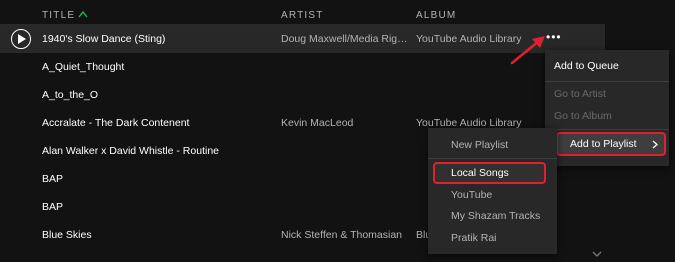  Describe the element at coordinates (436, 15) in the screenshot. I see `column-header-album: ALBUM` at that location.